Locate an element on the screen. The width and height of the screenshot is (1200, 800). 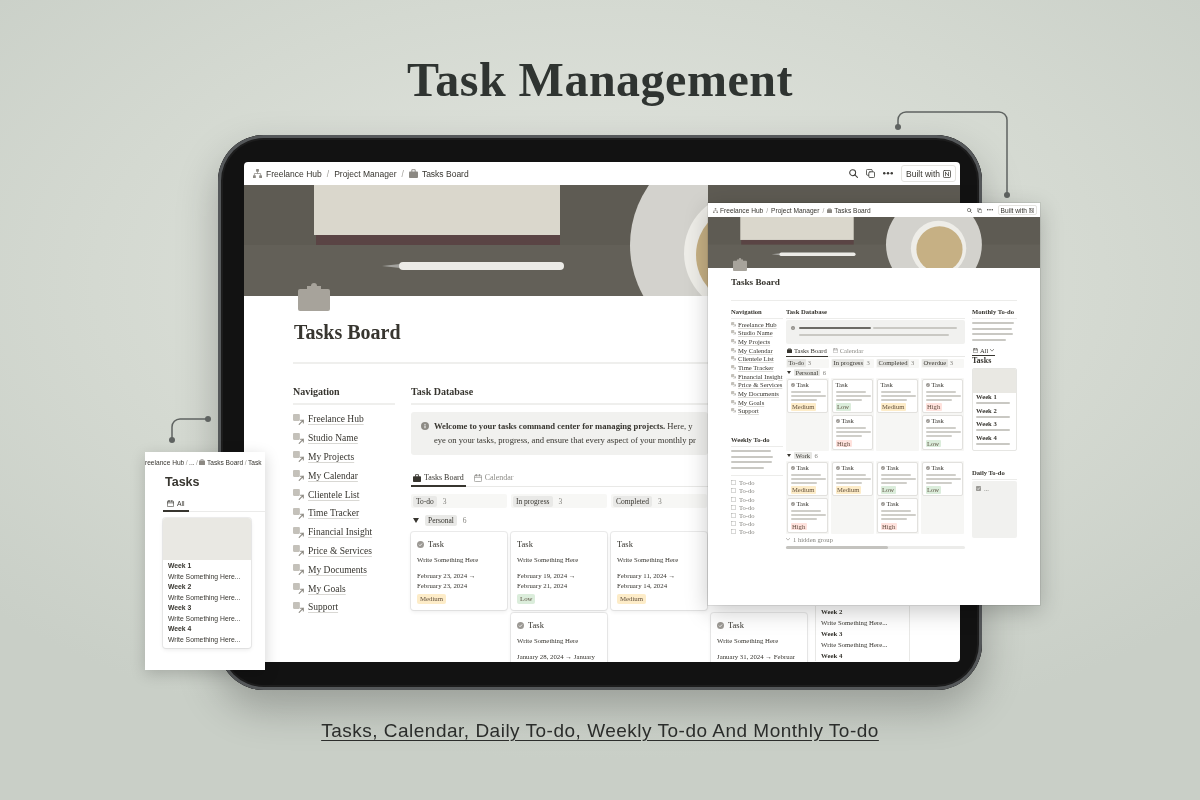
more-icon is located at coordinates (888, 173).